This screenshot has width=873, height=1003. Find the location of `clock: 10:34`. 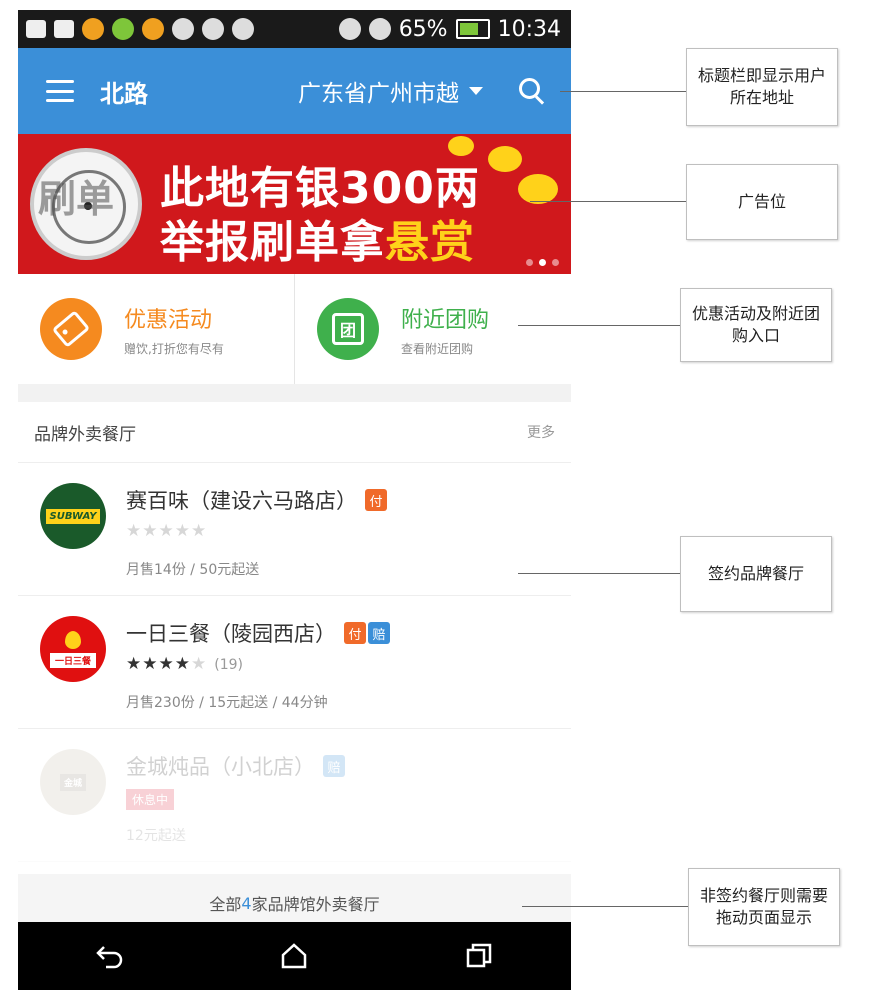

clock: 10:34 is located at coordinates (529, 29).